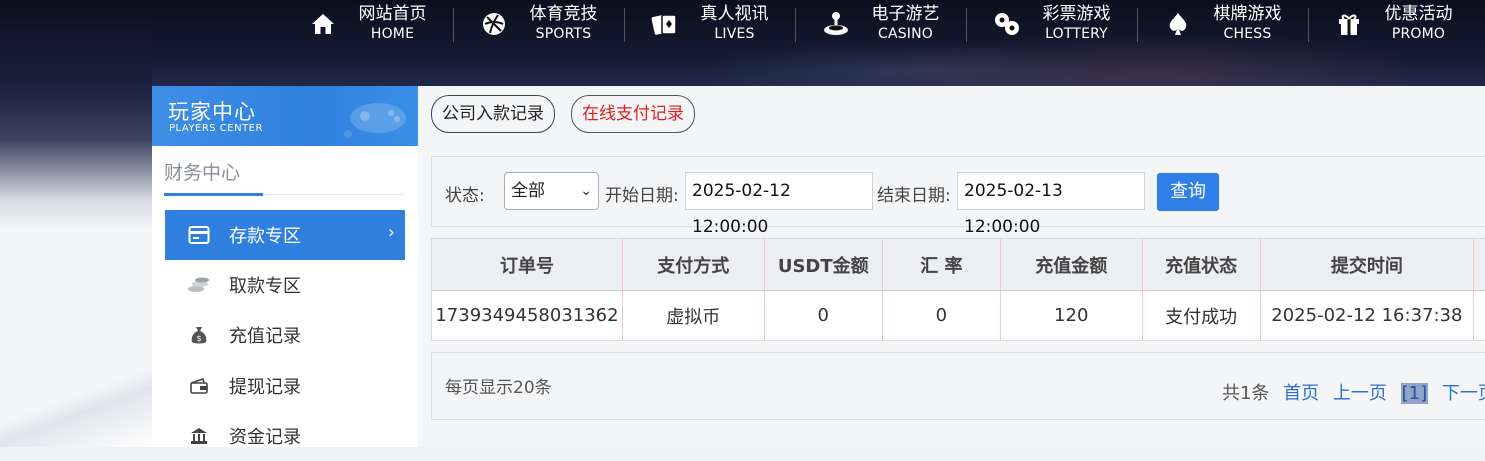 The height and width of the screenshot is (461, 1485). What do you see at coordinates (823, 265) in the screenshot?
I see `column-header: USDT金额` at bounding box center [823, 265].